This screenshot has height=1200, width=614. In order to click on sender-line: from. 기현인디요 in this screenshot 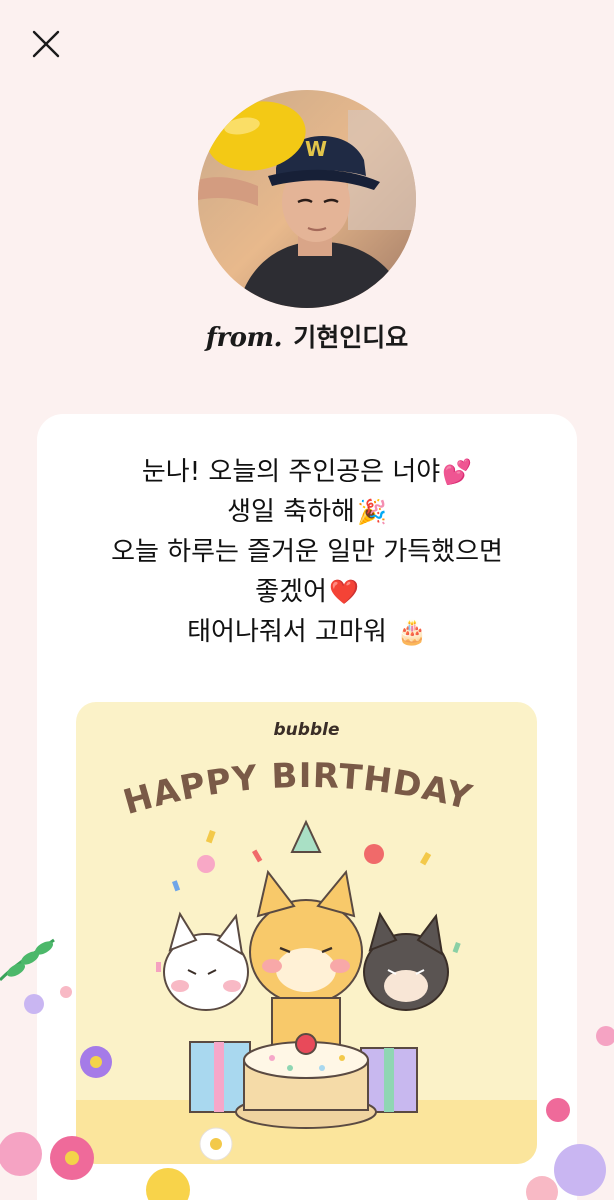, I will do `click(307, 336)`.